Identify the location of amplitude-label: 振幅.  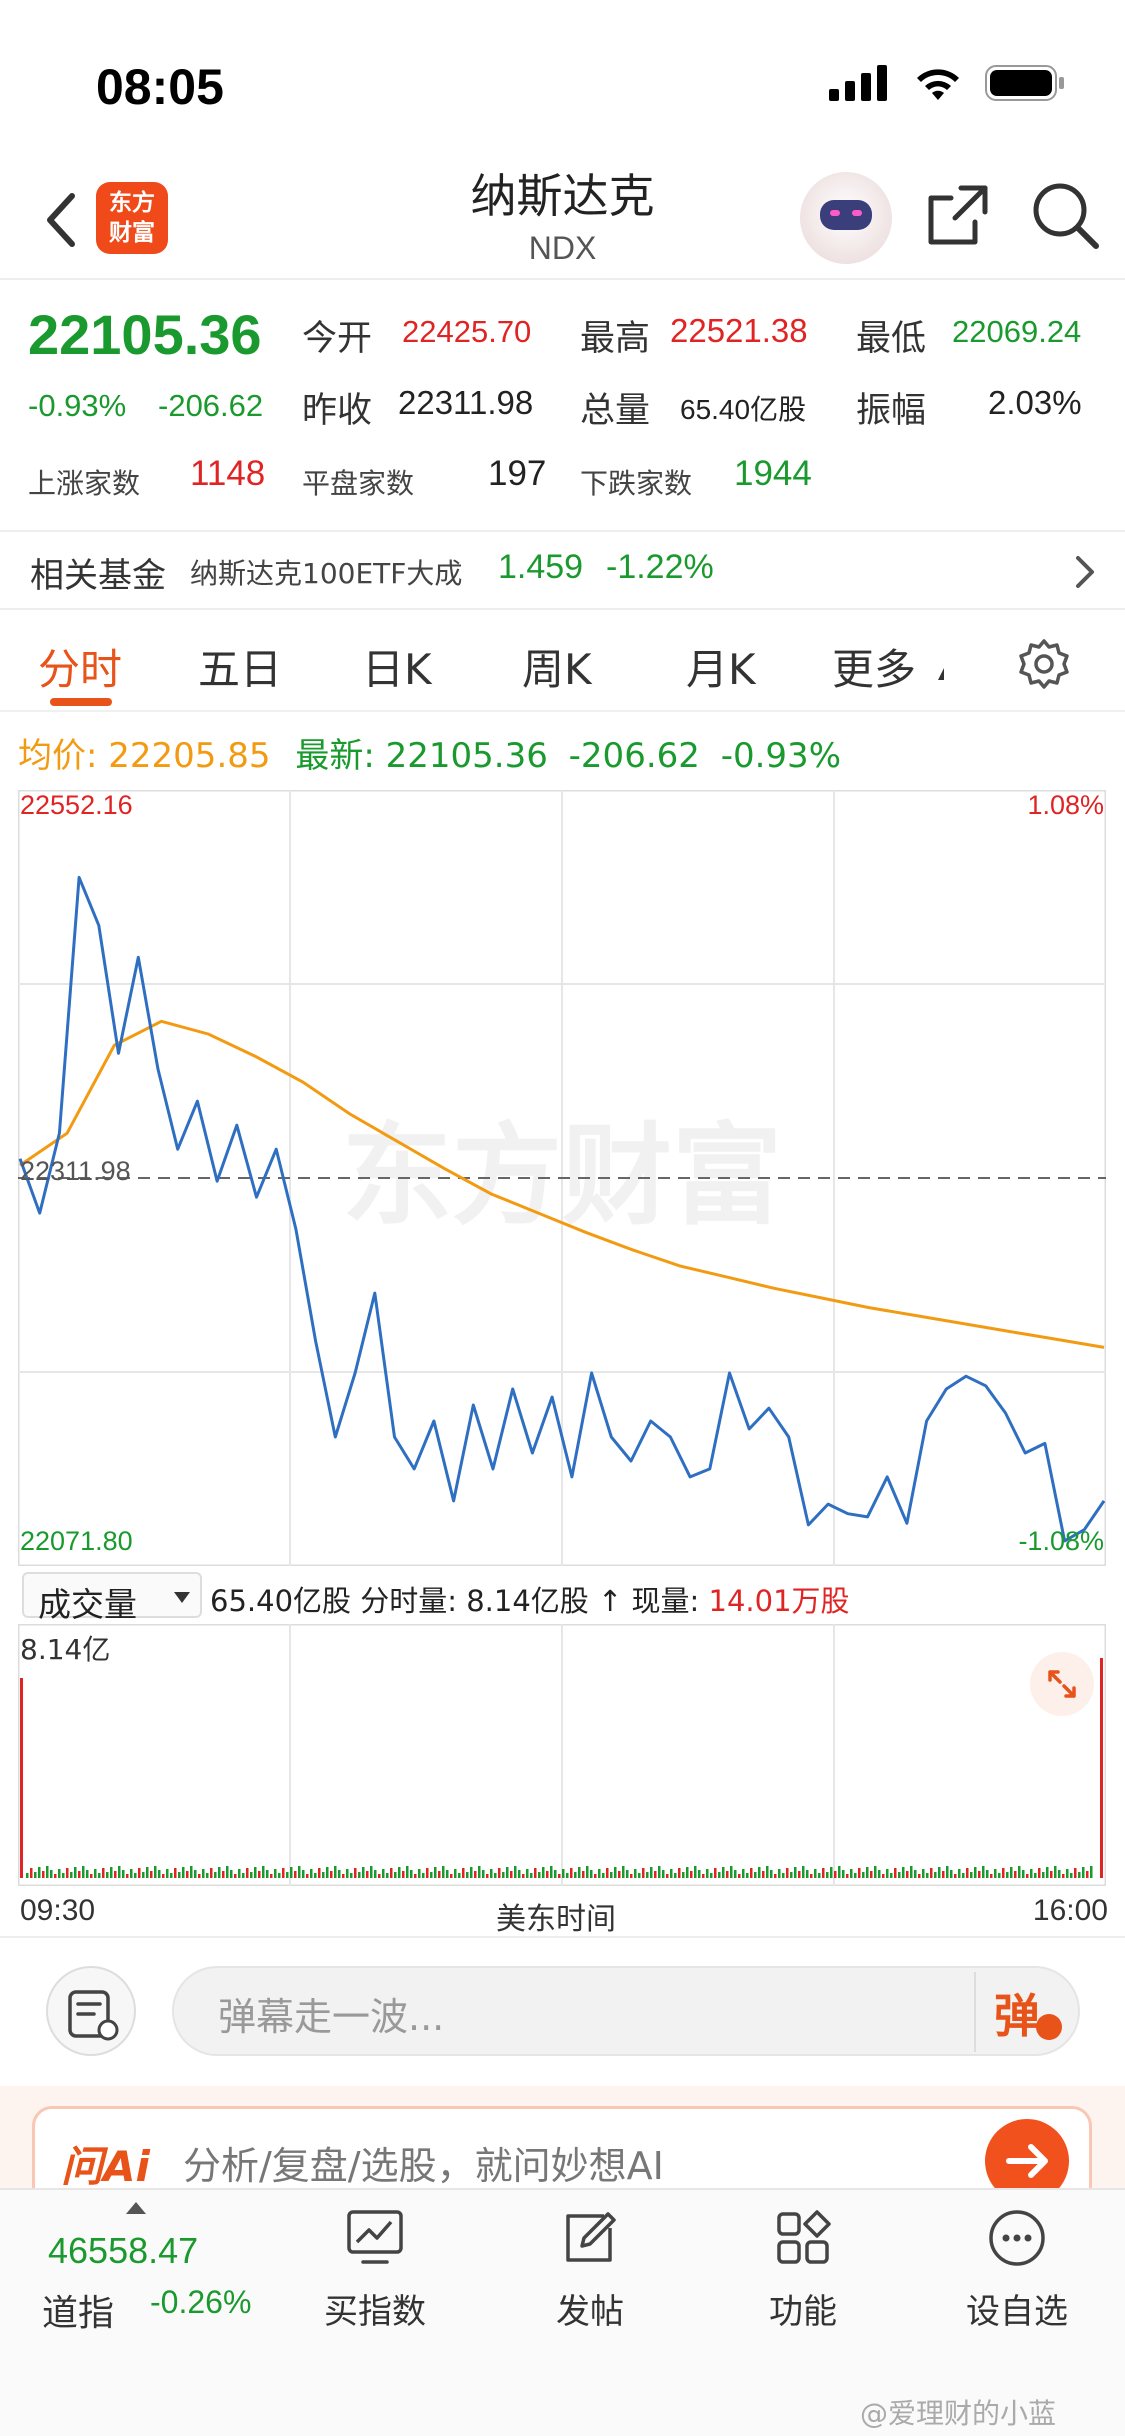
(891, 411).